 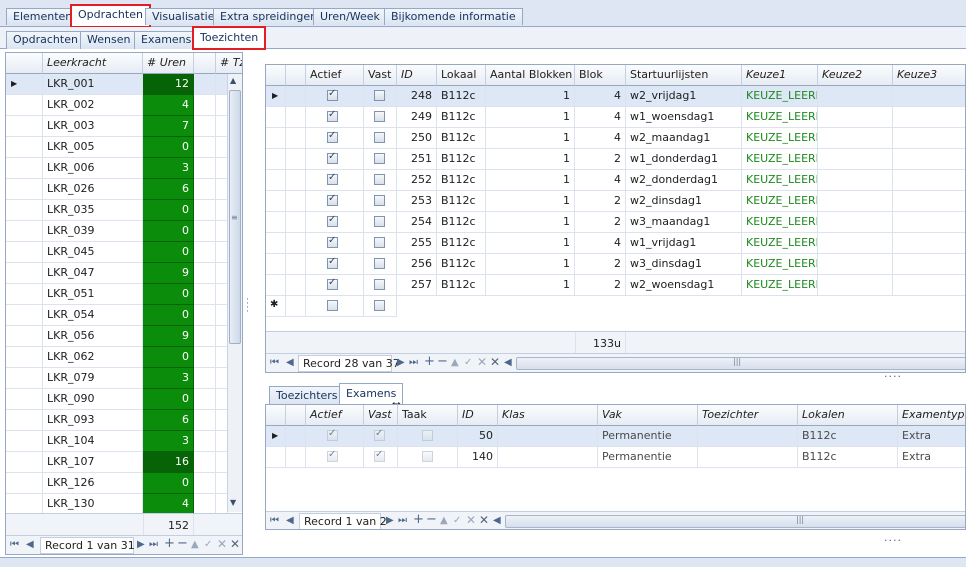 What do you see at coordinates (684, 159) in the screenshot?
I see `startuurlijst-cell: w1_donderdag1` at bounding box center [684, 159].